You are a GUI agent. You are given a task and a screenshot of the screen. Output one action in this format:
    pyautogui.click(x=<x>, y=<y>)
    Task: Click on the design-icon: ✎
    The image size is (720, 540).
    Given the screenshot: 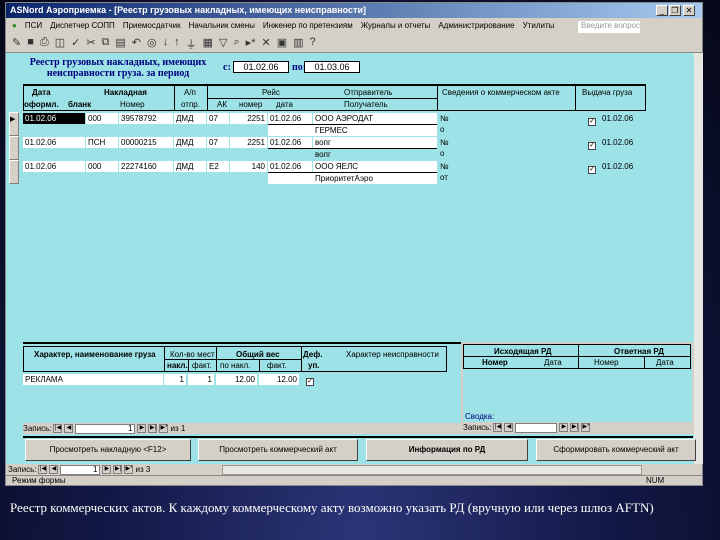 What is the action you would take?
    pyautogui.click(x=16, y=43)
    